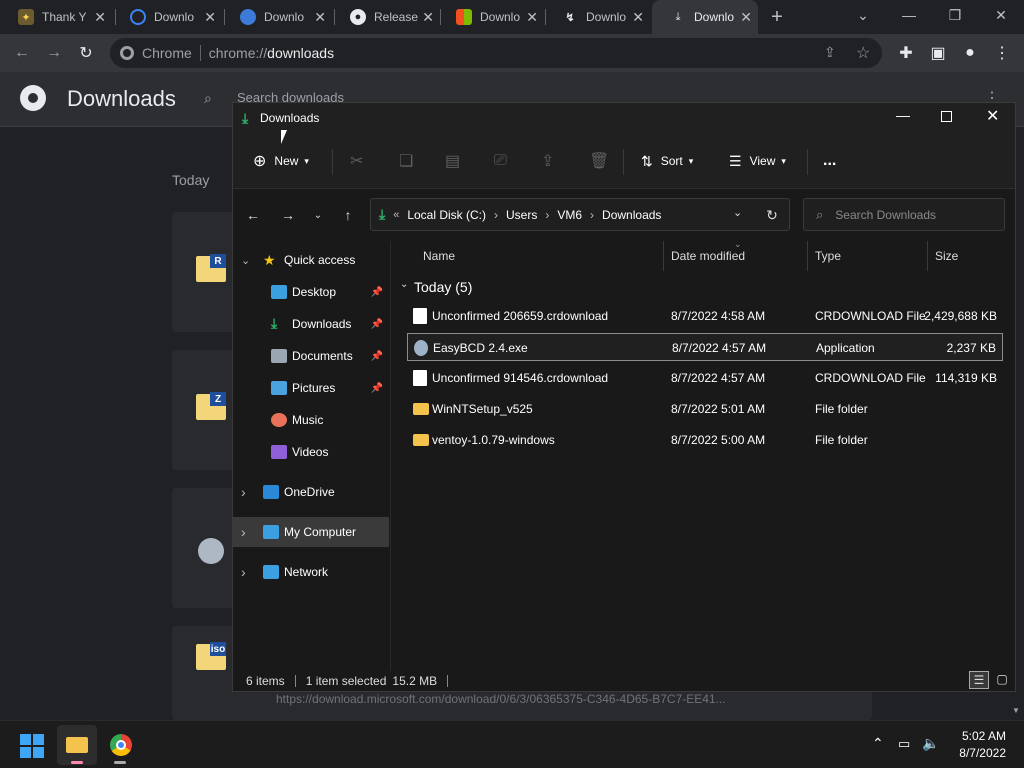 The image size is (1024, 768). I want to click on group-header: Today (5), so click(443, 287).